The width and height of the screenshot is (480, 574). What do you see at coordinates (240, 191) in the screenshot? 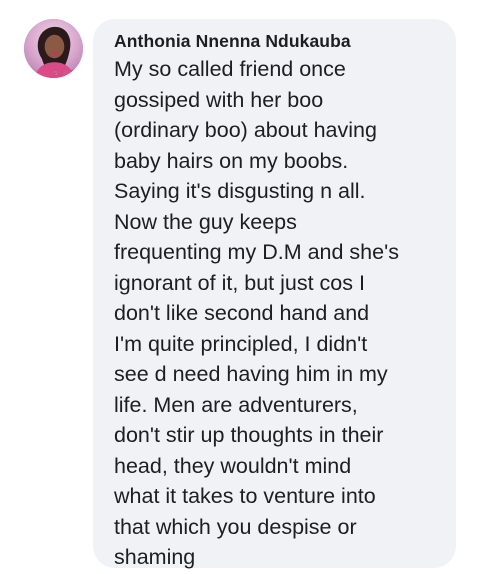
I see `comment-text-line: Saying it's disgusting n all.` at bounding box center [240, 191].